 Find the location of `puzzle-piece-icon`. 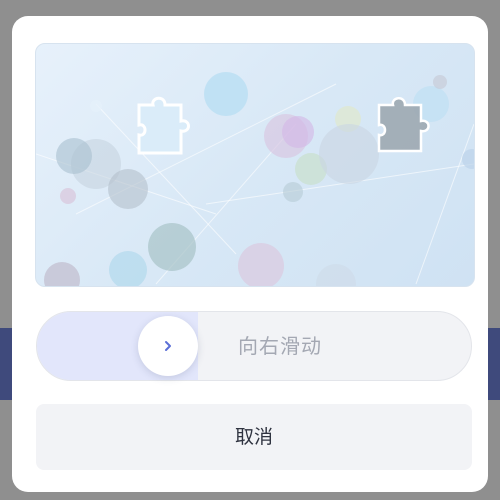

puzzle-piece-icon is located at coordinates (164, 126).